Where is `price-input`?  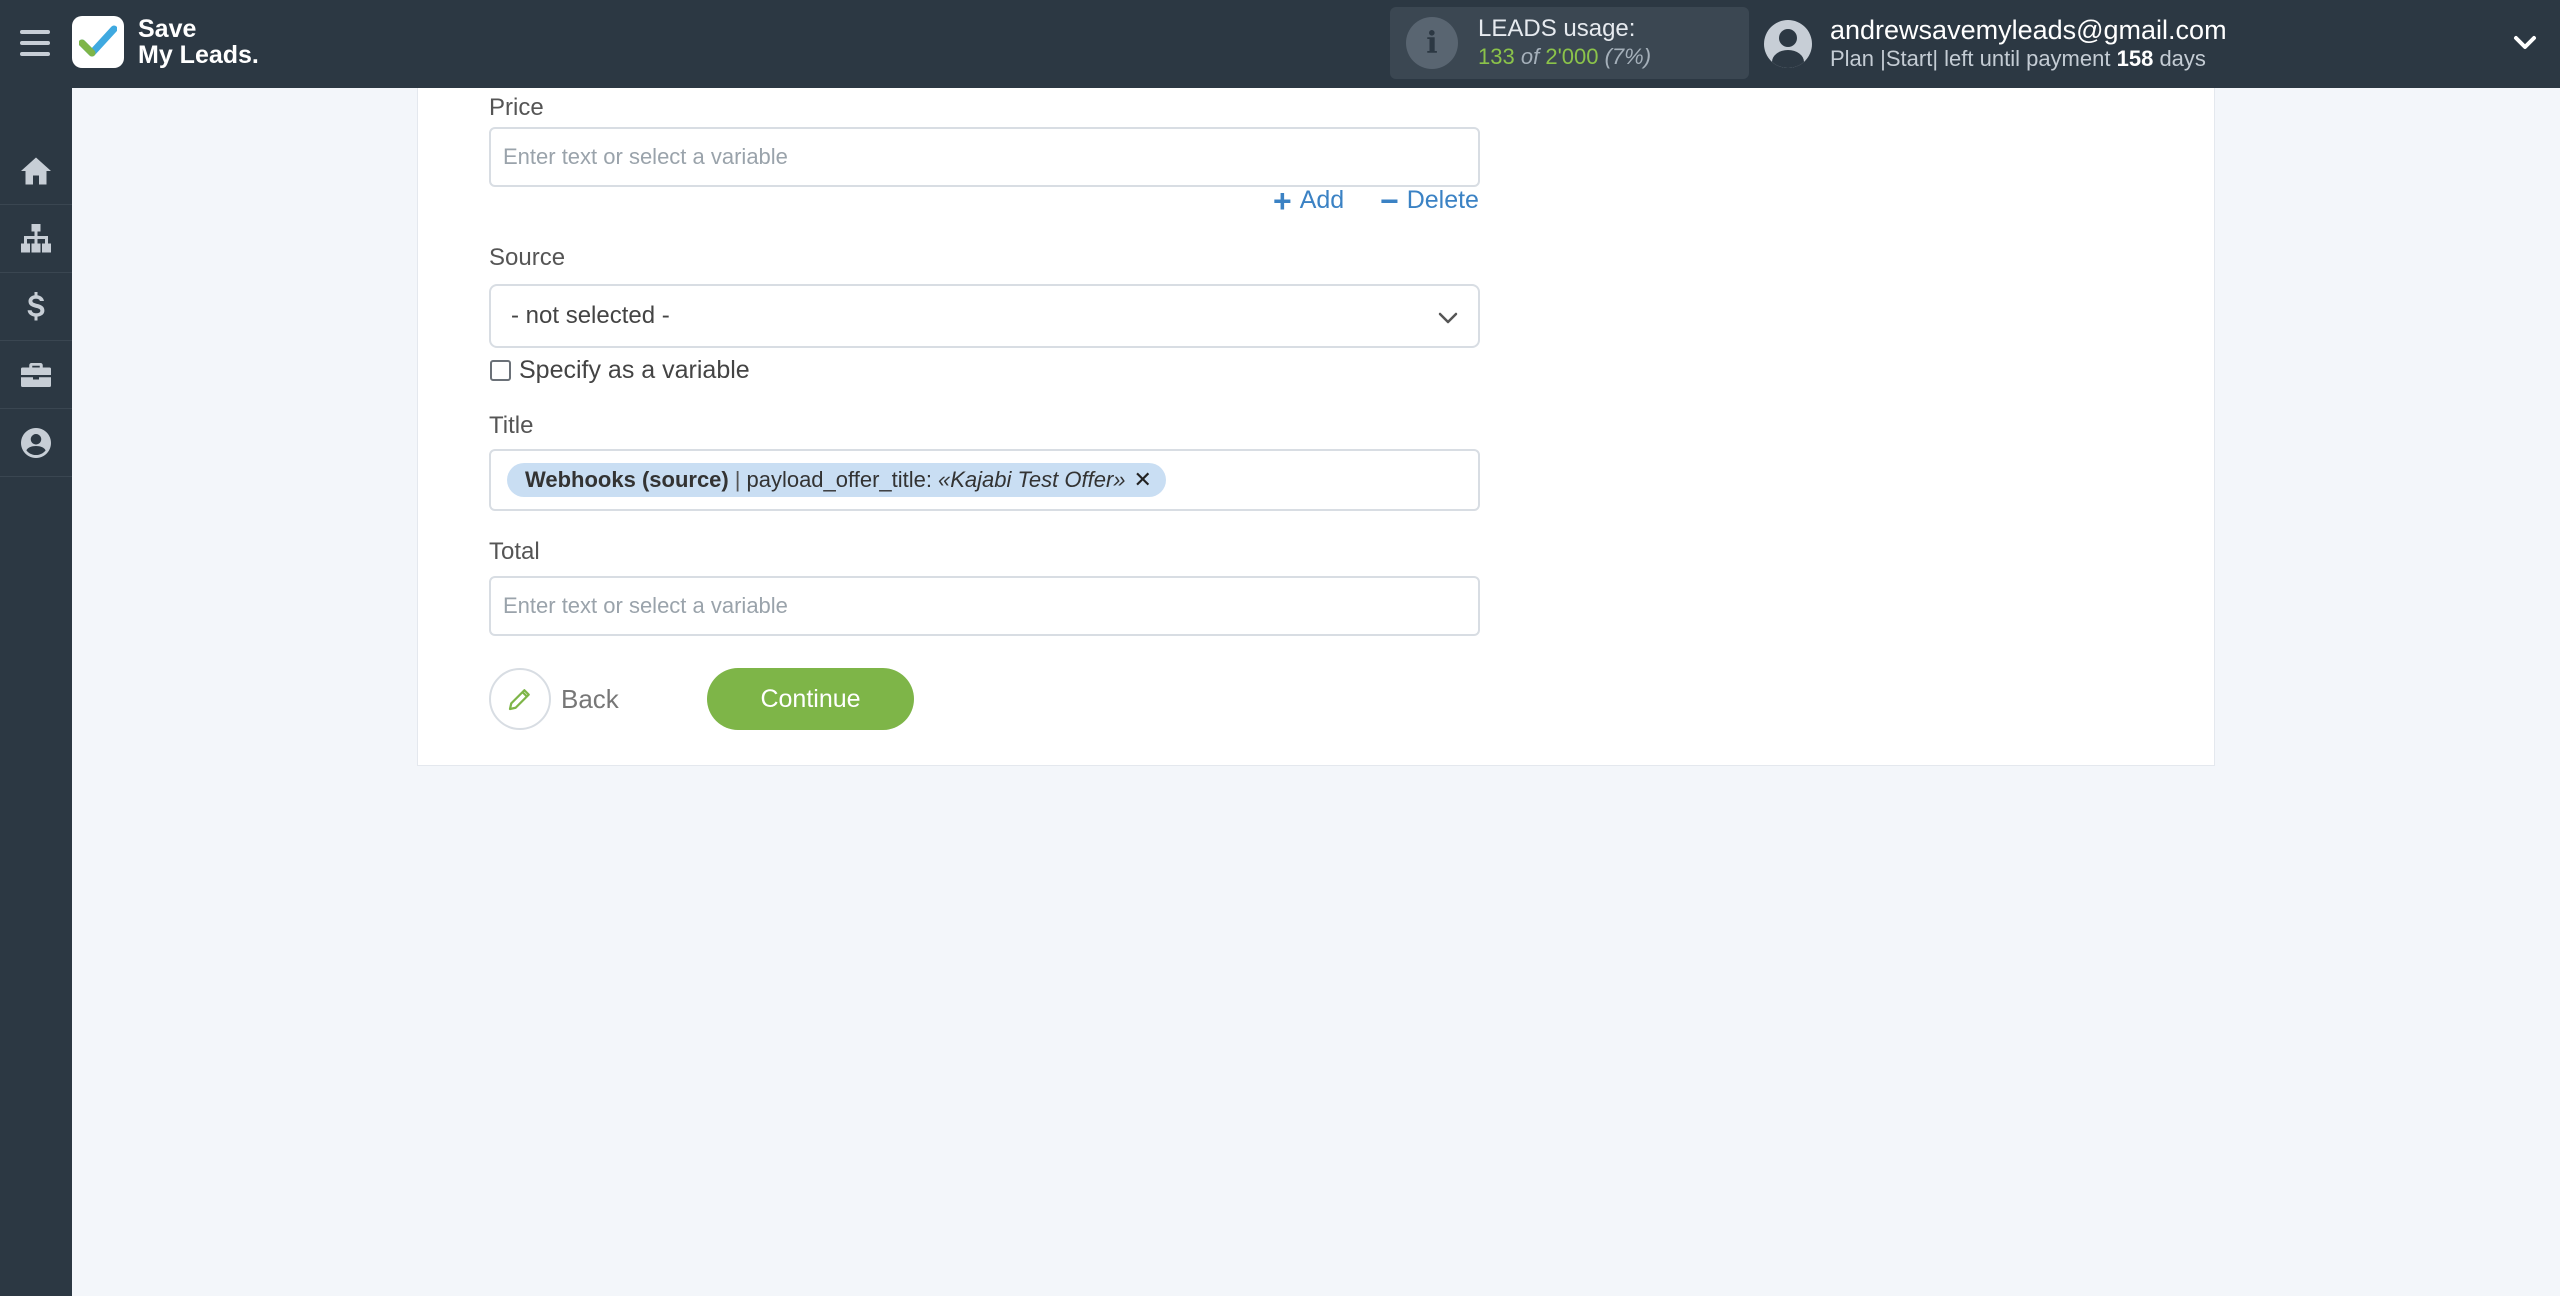 price-input is located at coordinates (984, 157).